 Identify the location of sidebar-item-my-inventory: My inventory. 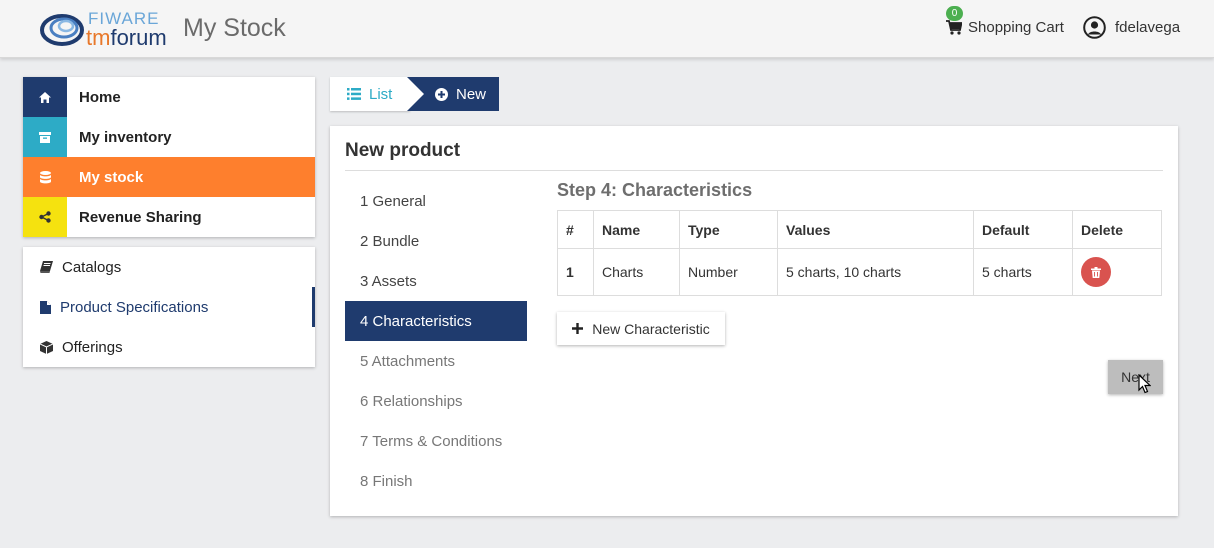
(169, 137).